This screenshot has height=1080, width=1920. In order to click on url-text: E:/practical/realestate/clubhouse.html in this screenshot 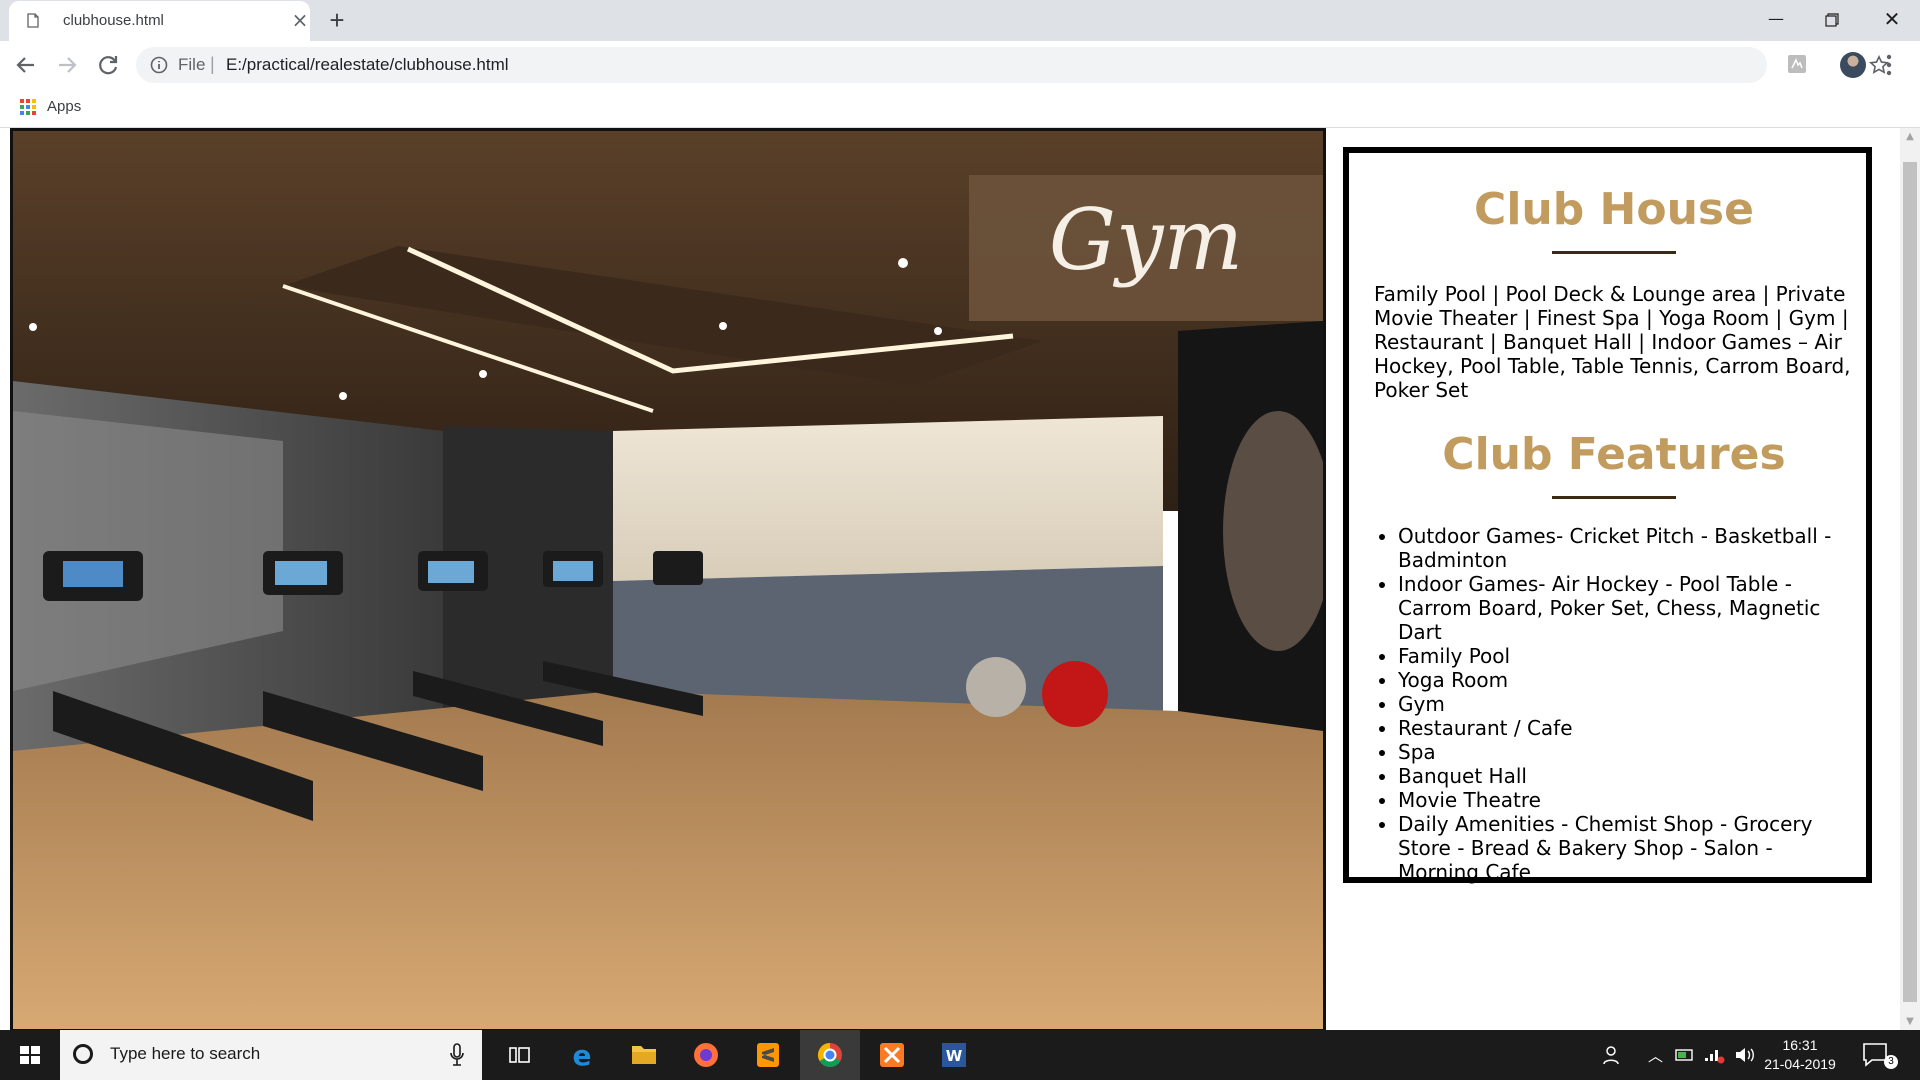, I will do `click(367, 65)`.